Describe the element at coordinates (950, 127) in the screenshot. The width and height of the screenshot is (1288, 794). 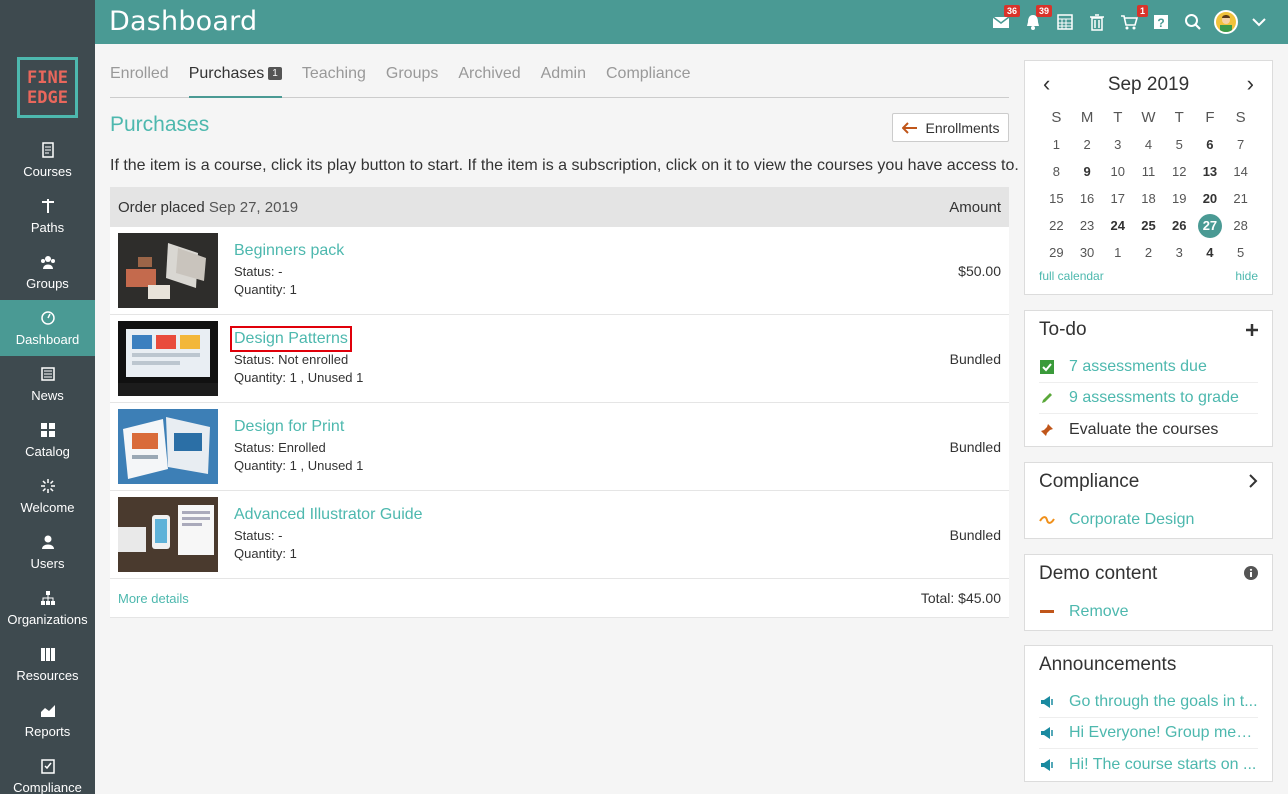
I see `enrollments-button: Enrollments` at that location.